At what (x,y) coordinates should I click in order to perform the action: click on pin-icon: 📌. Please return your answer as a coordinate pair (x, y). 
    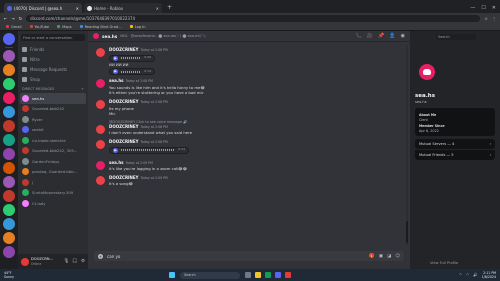
    Looking at the image, I should click on (381, 36).